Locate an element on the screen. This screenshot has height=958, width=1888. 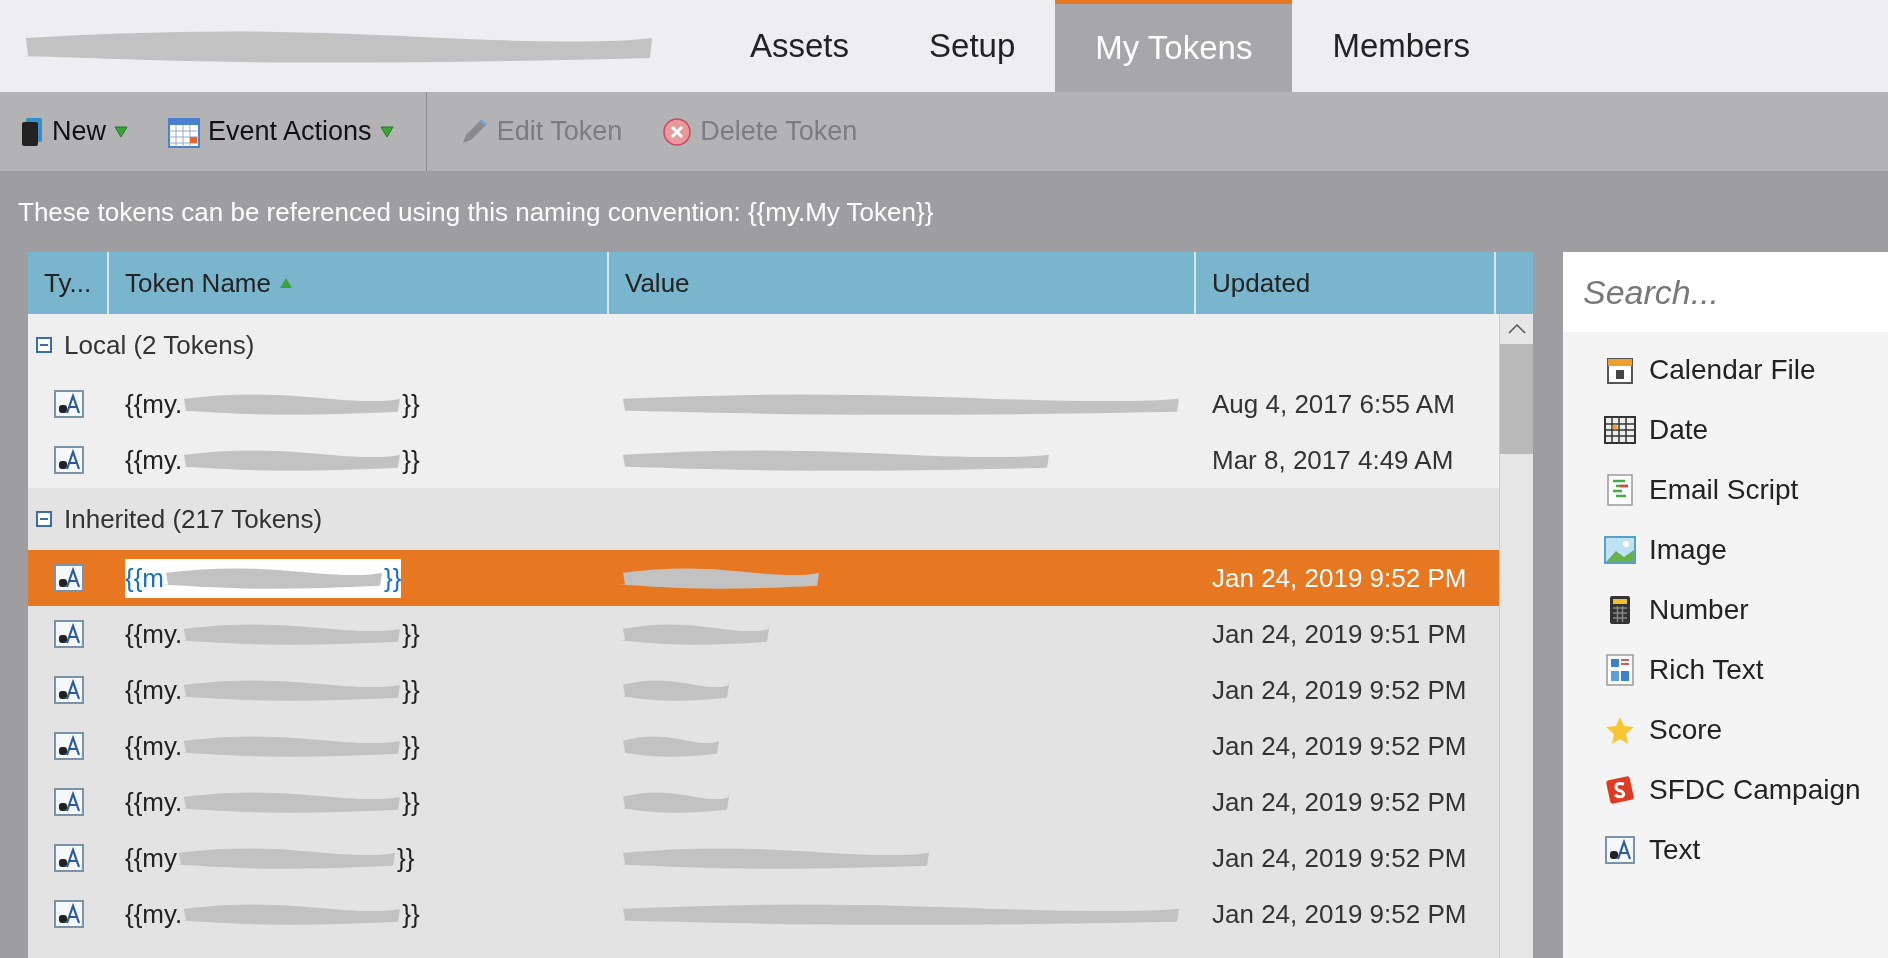
token-row: {{my. }} Aug 4, 2017 6:55 AM is located at coordinates (763, 404).